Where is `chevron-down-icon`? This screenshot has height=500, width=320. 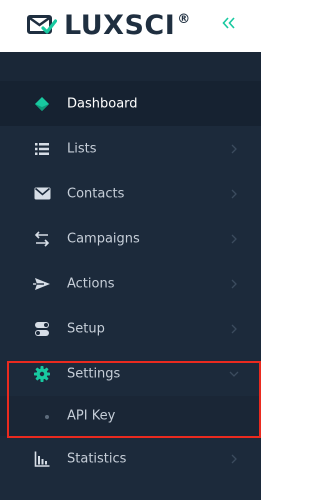 chevron-down-icon is located at coordinates (234, 374).